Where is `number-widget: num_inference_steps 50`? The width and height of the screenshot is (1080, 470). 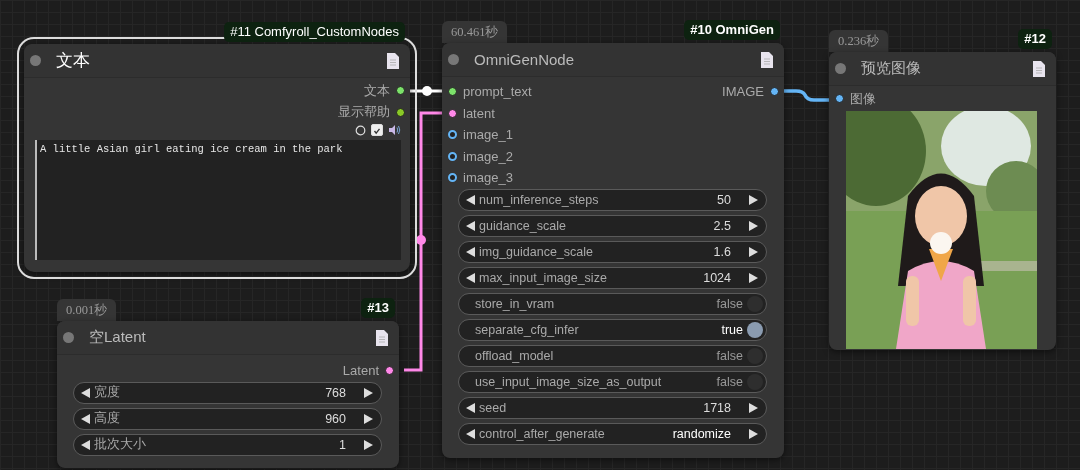
number-widget: num_inference_steps 50 is located at coordinates (612, 199).